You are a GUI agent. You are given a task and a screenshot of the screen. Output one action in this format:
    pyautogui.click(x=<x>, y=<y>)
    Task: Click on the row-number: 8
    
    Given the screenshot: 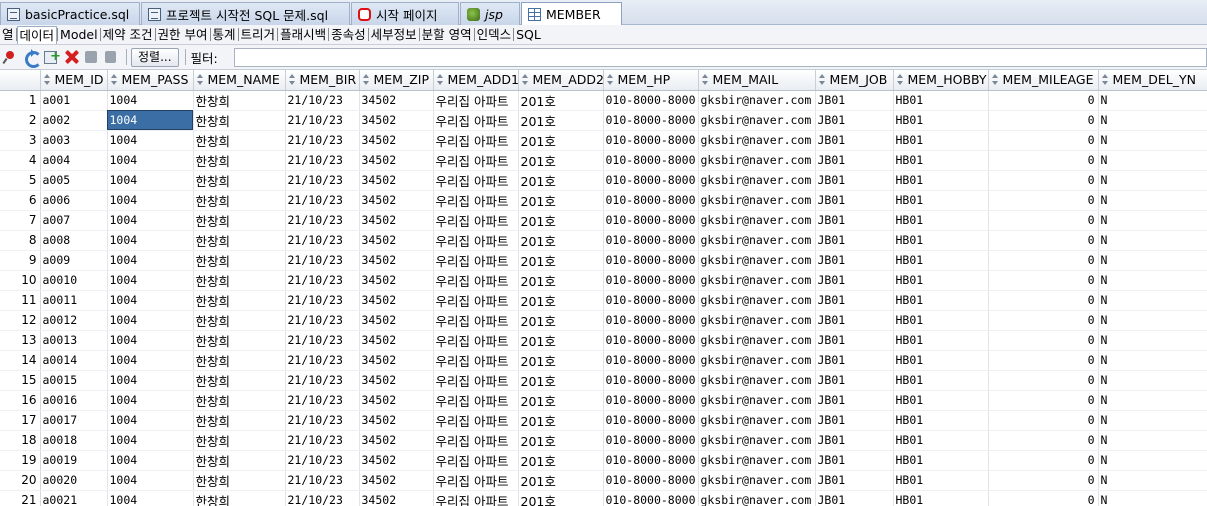 What is the action you would take?
    pyautogui.click(x=20, y=240)
    